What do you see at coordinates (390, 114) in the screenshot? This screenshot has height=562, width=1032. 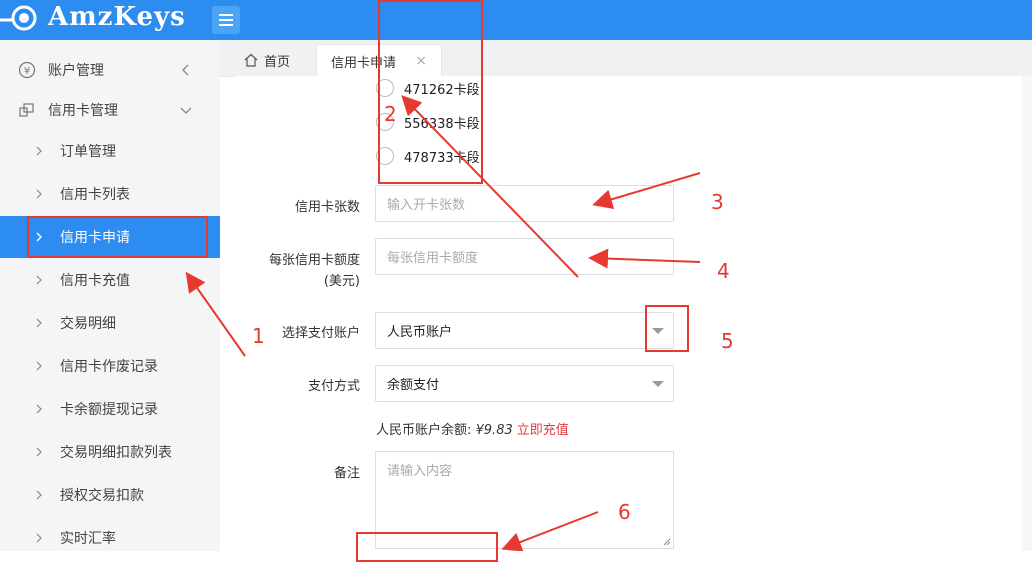 I see `annotation-number: 2` at bounding box center [390, 114].